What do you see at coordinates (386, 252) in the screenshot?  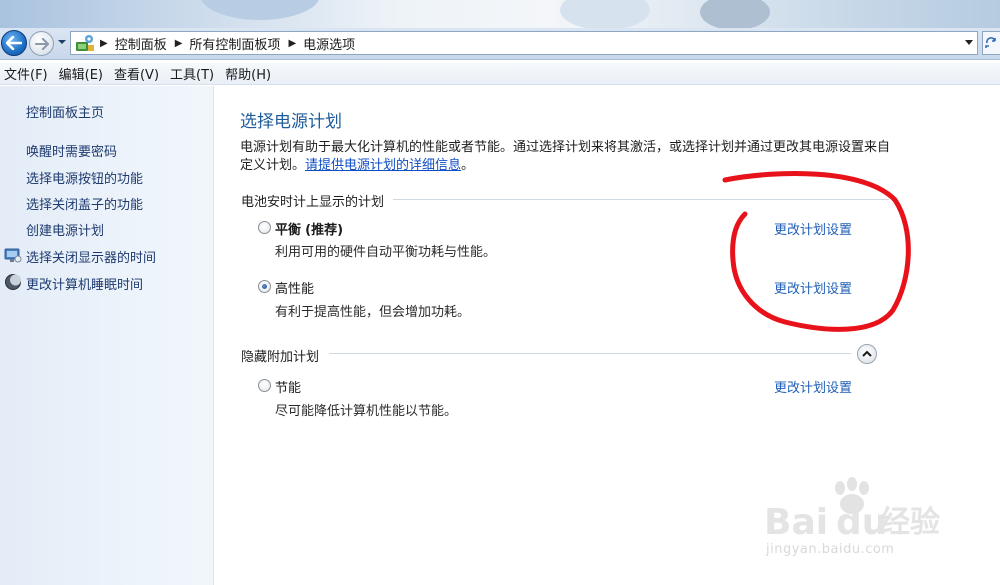 I see `plan-balanced-description: 利用可用的硬件自动平衡功耗与性能。` at bounding box center [386, 252].